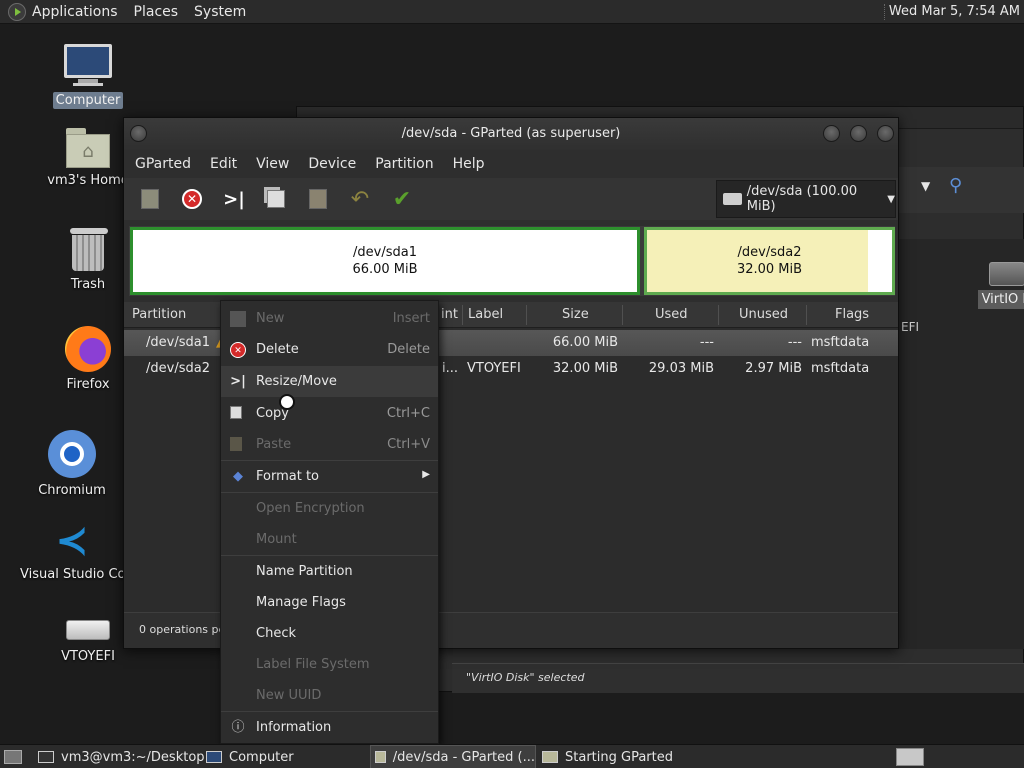 This screenshot has width=1024, height=768. I want to click on window-menu-button, so click(138, 133).